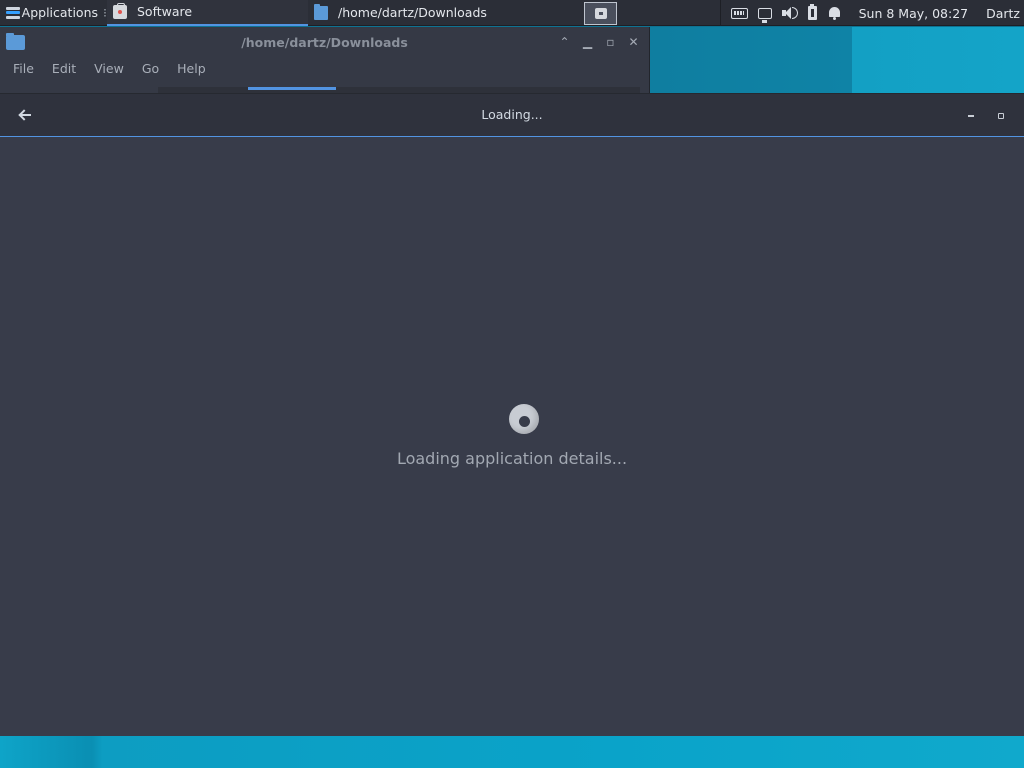 This screenshot has height=768, width=1024. I want to click on taskbar-item-software: Software, so click(207, 13).